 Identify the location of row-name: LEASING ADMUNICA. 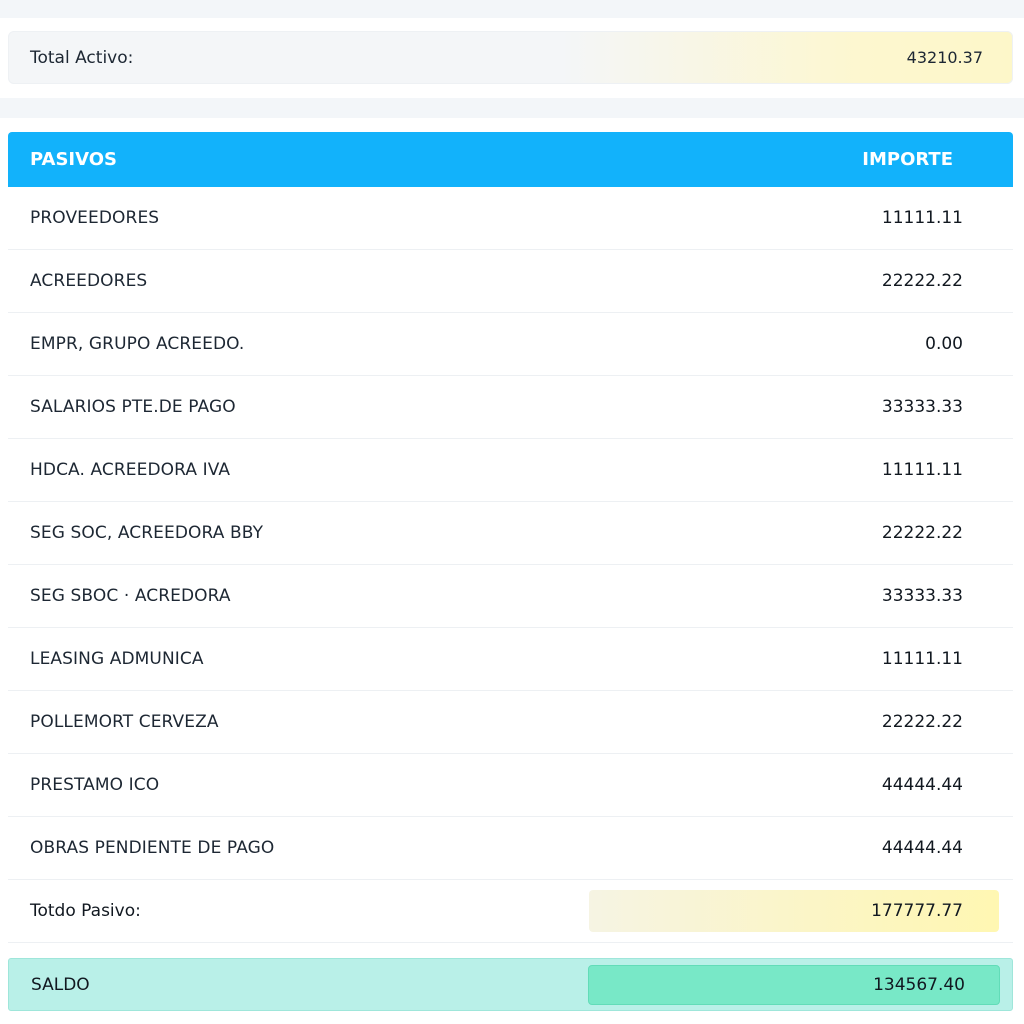
(117, 659).